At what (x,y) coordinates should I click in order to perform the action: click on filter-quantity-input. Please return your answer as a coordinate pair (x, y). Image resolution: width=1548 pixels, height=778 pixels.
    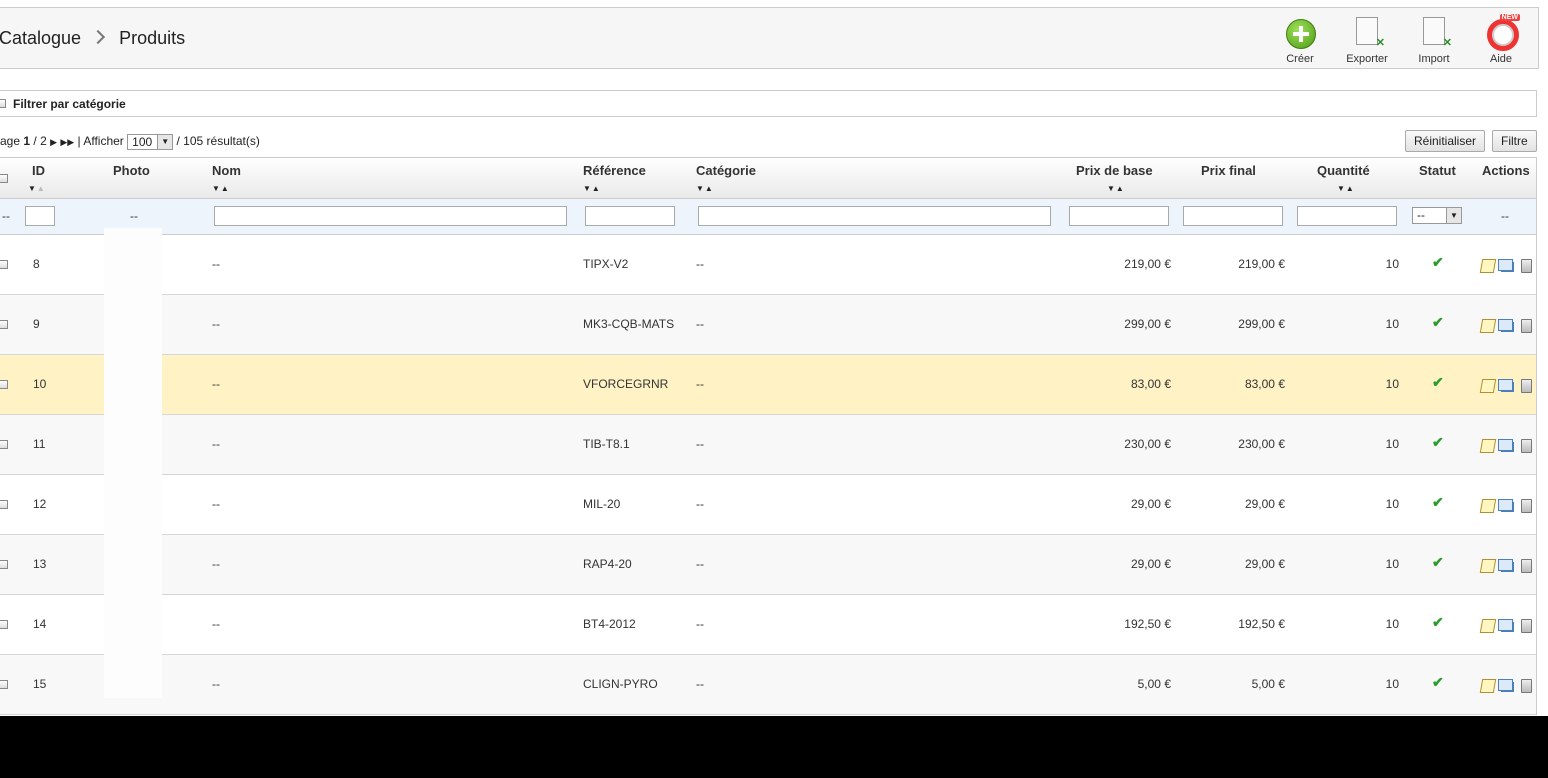
    Looking at the image, I should click on (1347, 216).